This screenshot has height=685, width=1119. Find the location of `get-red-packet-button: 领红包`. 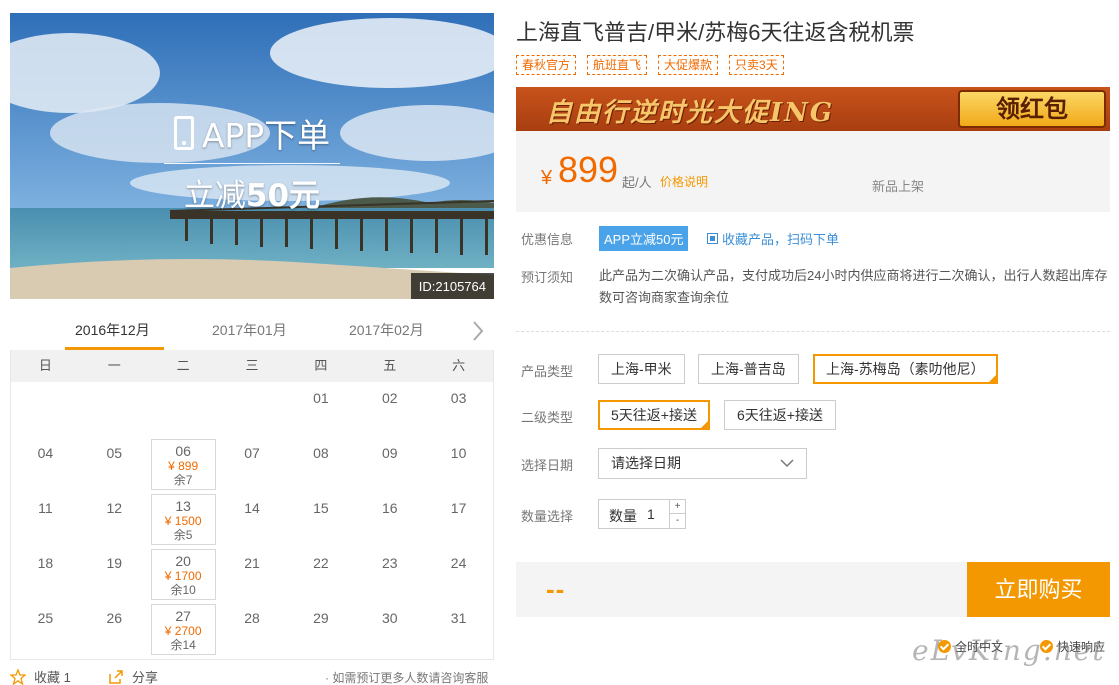

get-red-packet-button: 领红包 is located at coordinates (1032, 109).